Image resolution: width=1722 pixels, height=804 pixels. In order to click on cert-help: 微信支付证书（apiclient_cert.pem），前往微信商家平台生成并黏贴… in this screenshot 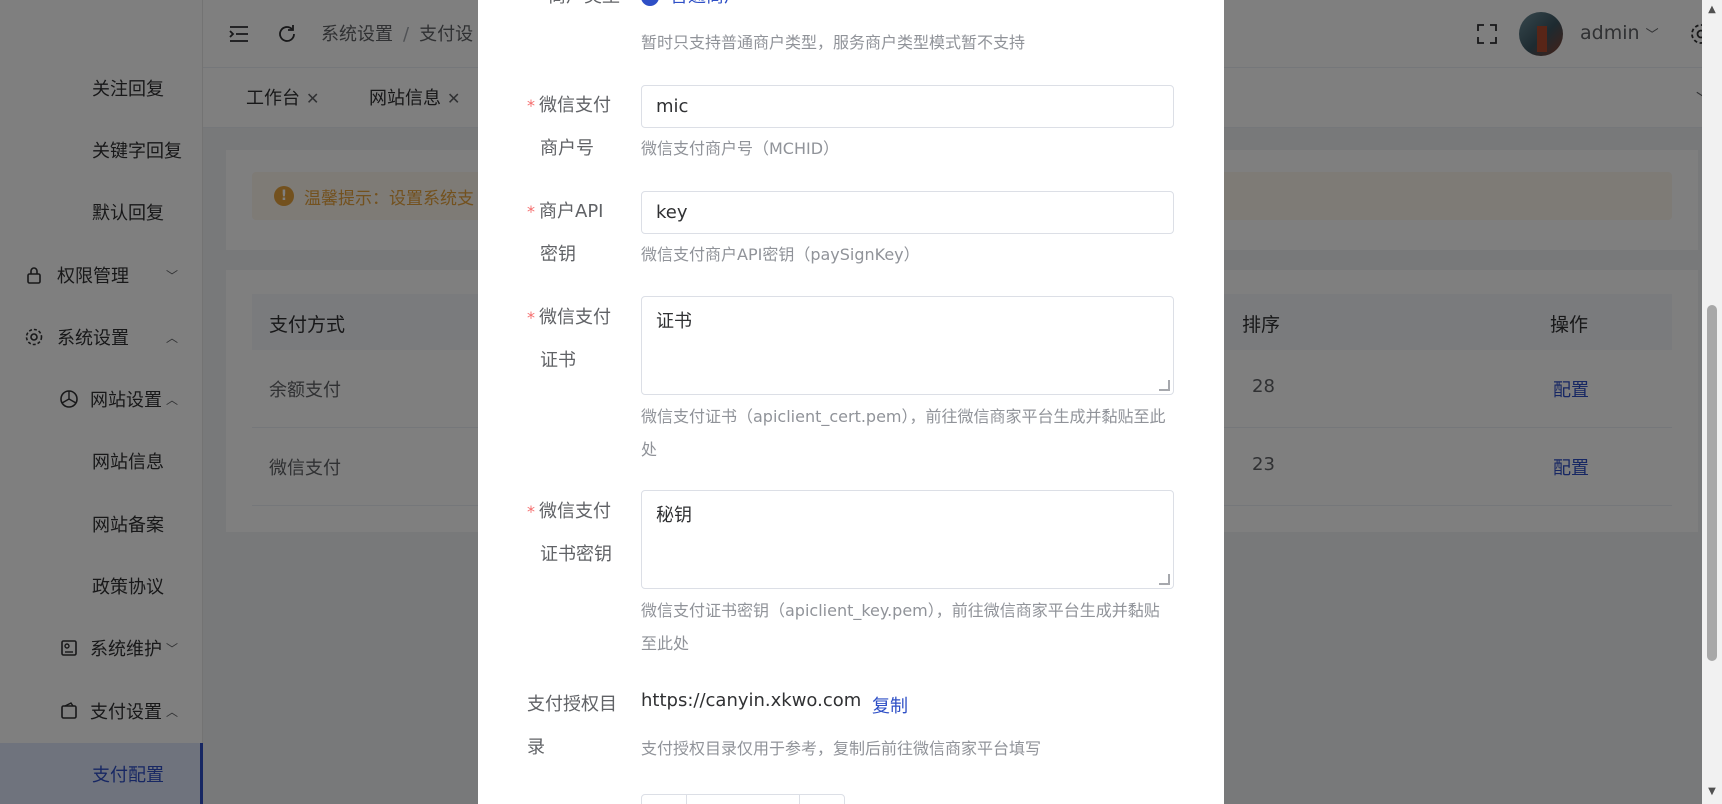, I will do `click(903, 416)`.